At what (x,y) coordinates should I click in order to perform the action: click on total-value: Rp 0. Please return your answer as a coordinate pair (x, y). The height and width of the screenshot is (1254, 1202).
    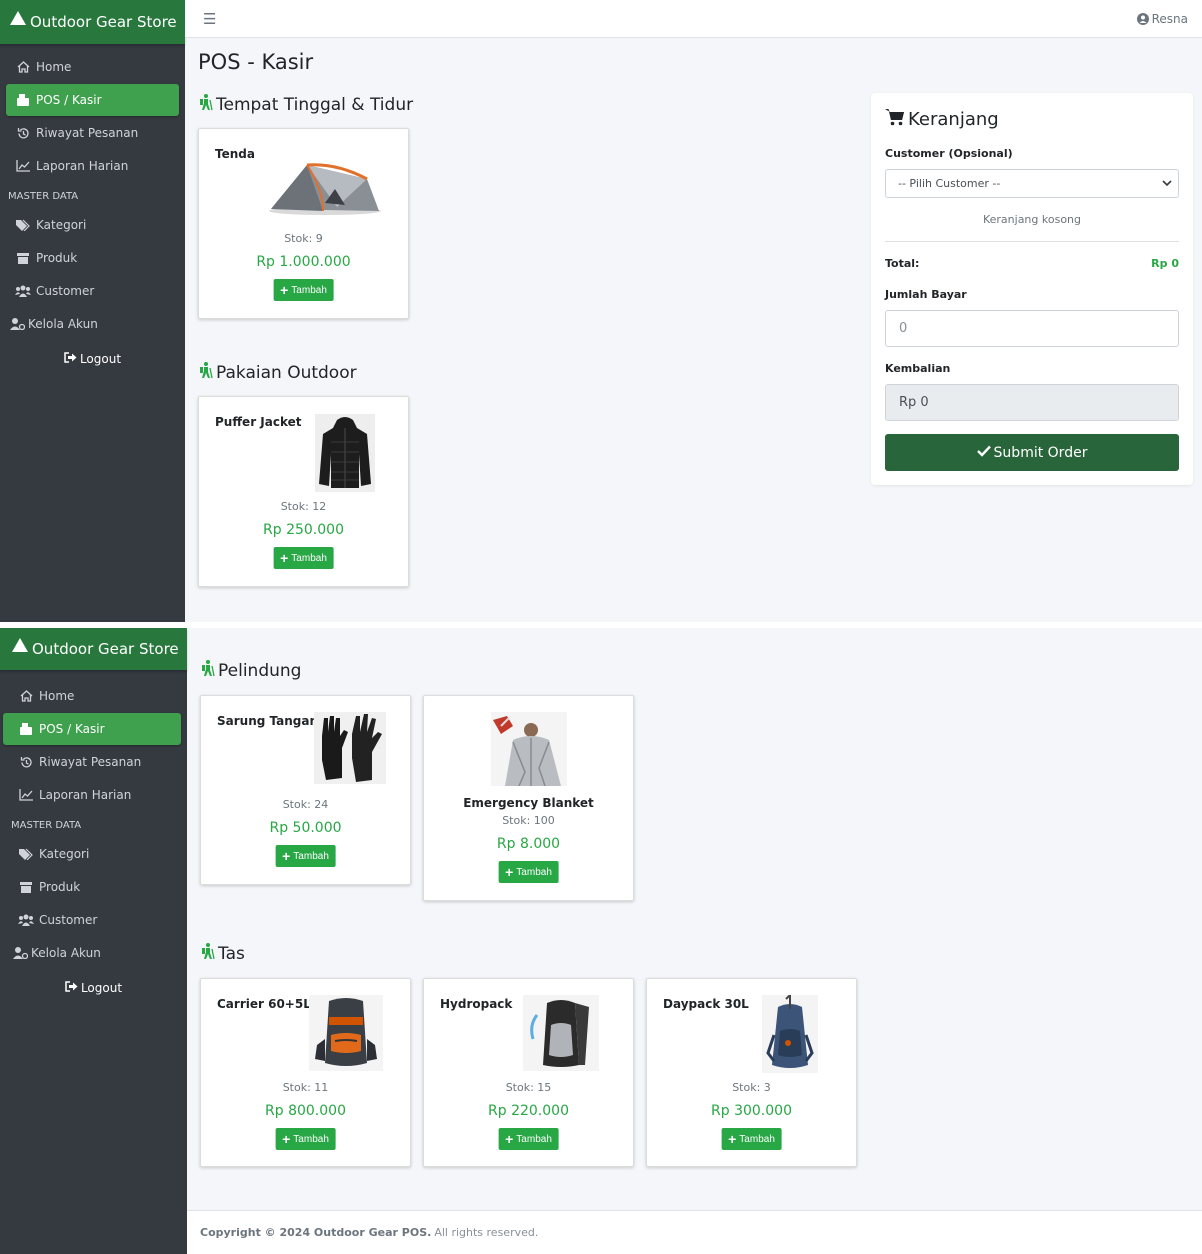
    Looking at the image, I should click on (1165, 263).